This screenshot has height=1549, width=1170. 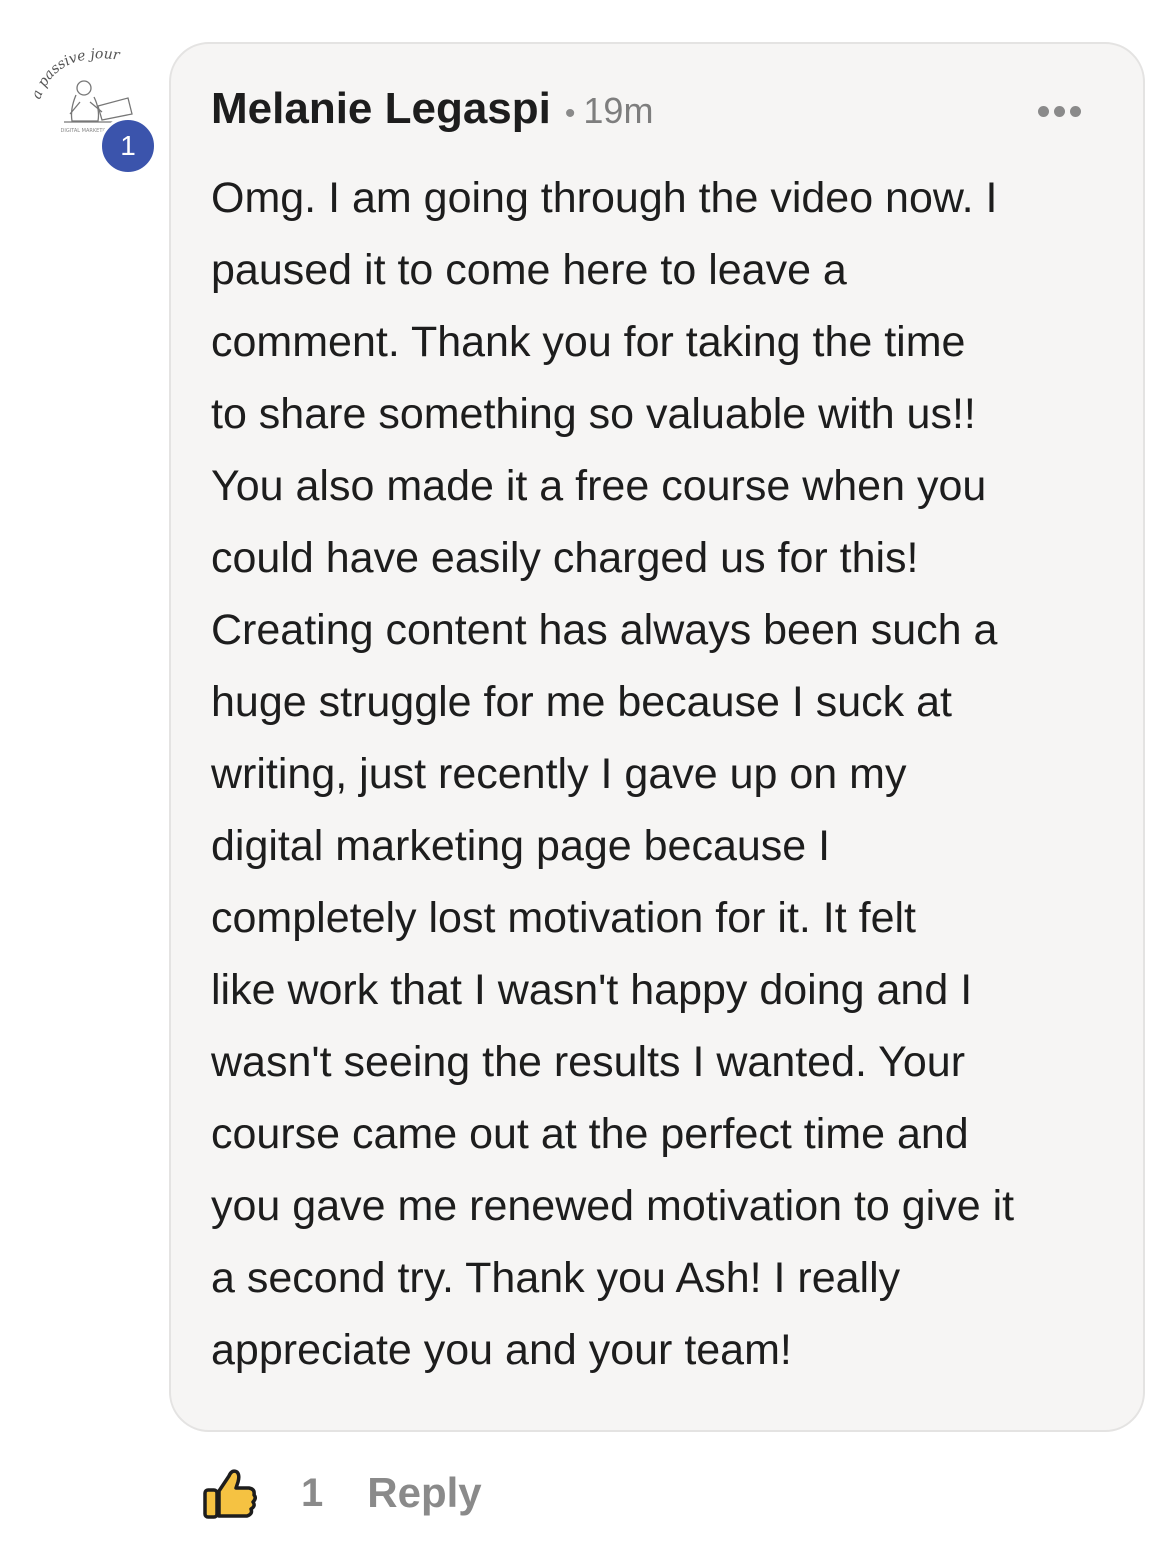 I want to click on comment-text-line: paused it to come here to leave a, so click(x=529, y=270).